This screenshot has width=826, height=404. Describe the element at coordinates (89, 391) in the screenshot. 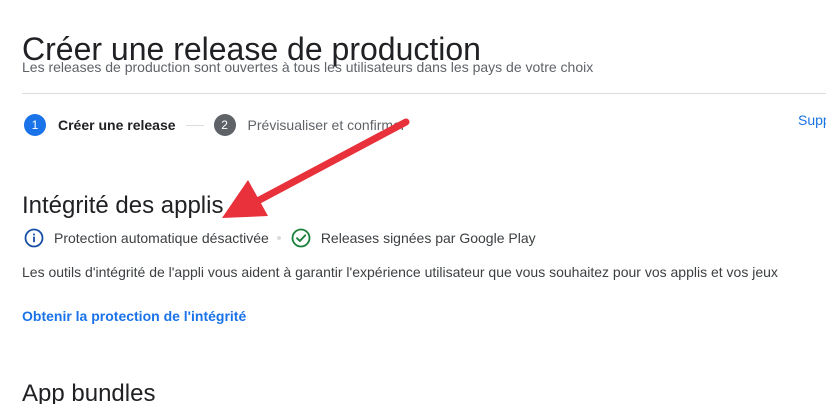

I see `app-bundles-section-title: App bundles` at that location.